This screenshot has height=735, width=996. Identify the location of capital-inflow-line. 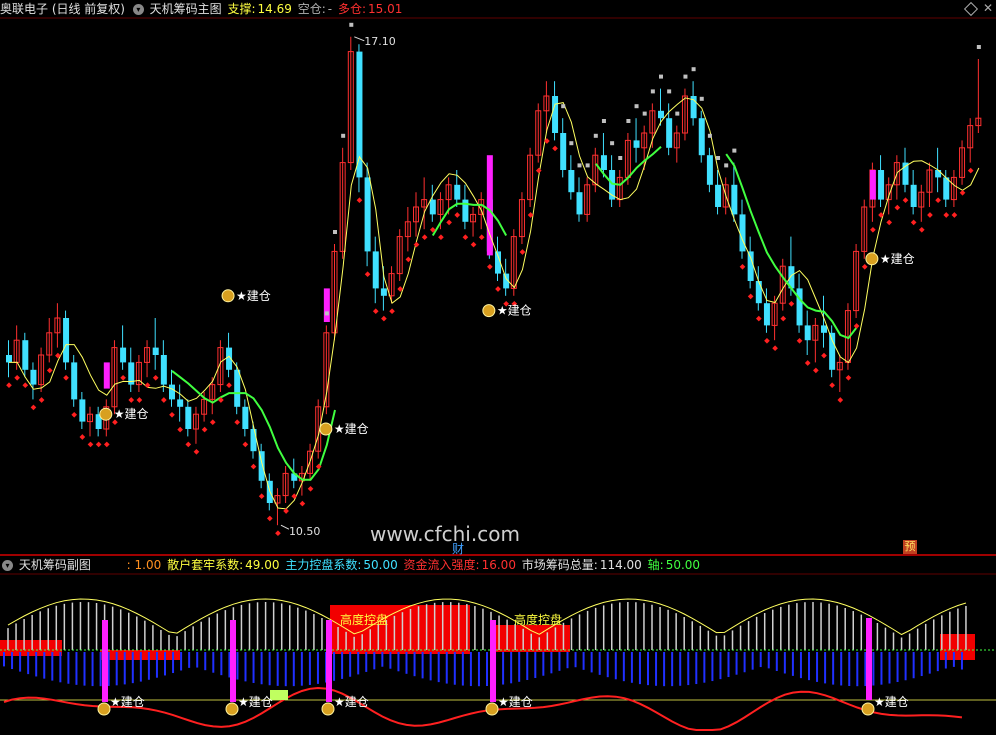
(483, 708).